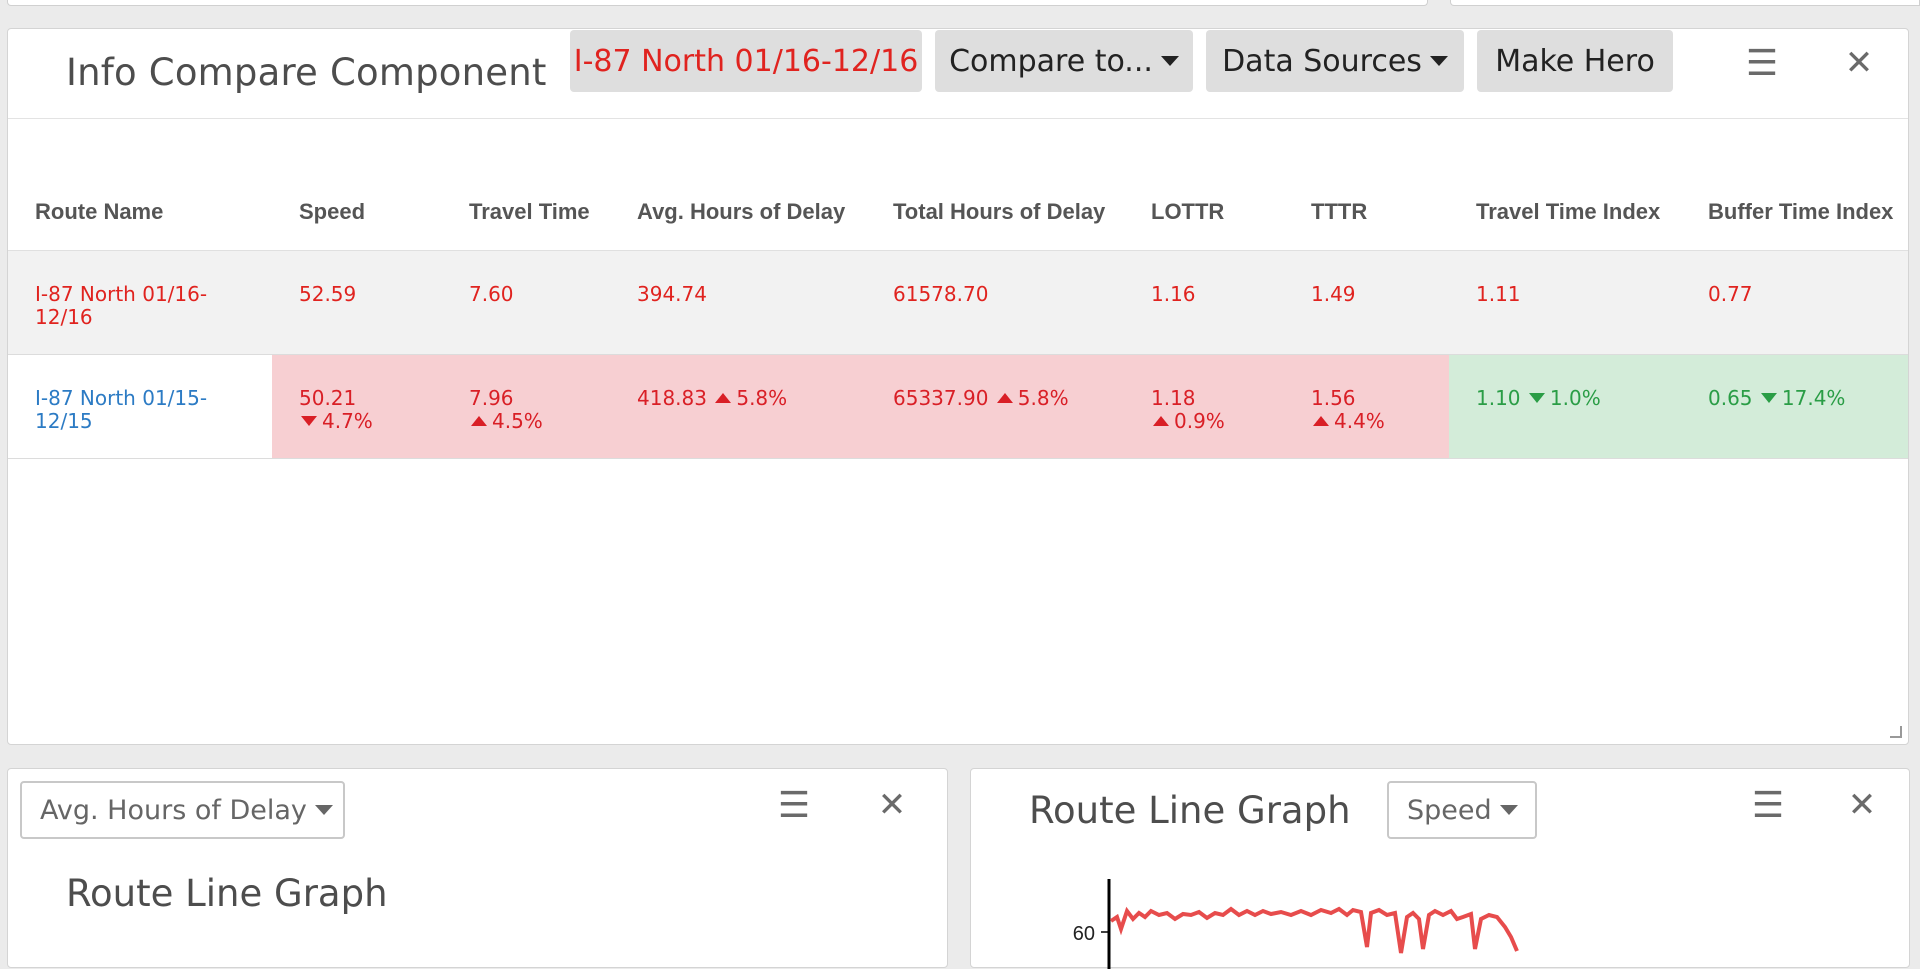 Image resolution: width=1920 pixels, height=969 pixels. I want to click on previous-panel-bottom-left, so click(717, 3).